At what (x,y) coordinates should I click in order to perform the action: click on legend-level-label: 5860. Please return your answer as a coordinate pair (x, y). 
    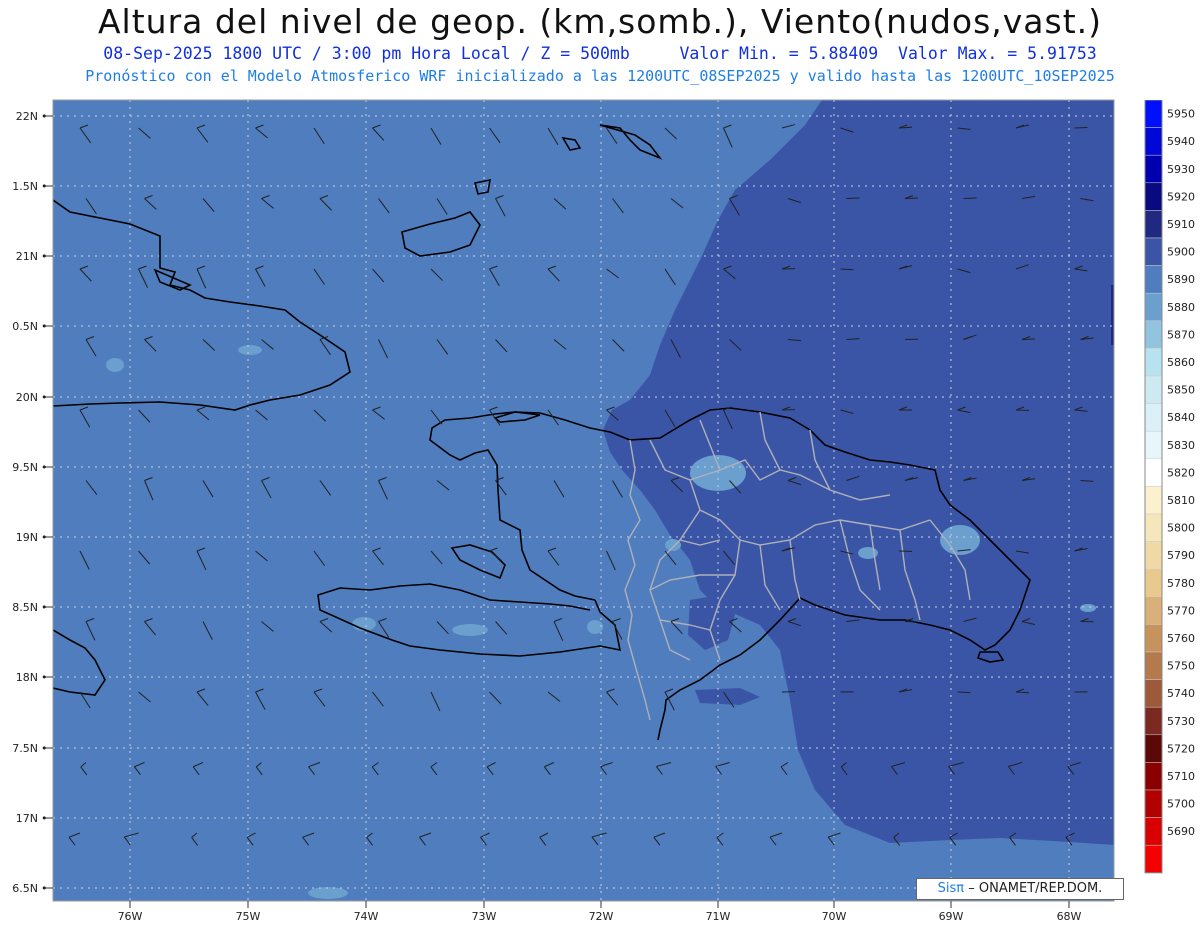
    Looking at the image, I should click on (1181, 362).